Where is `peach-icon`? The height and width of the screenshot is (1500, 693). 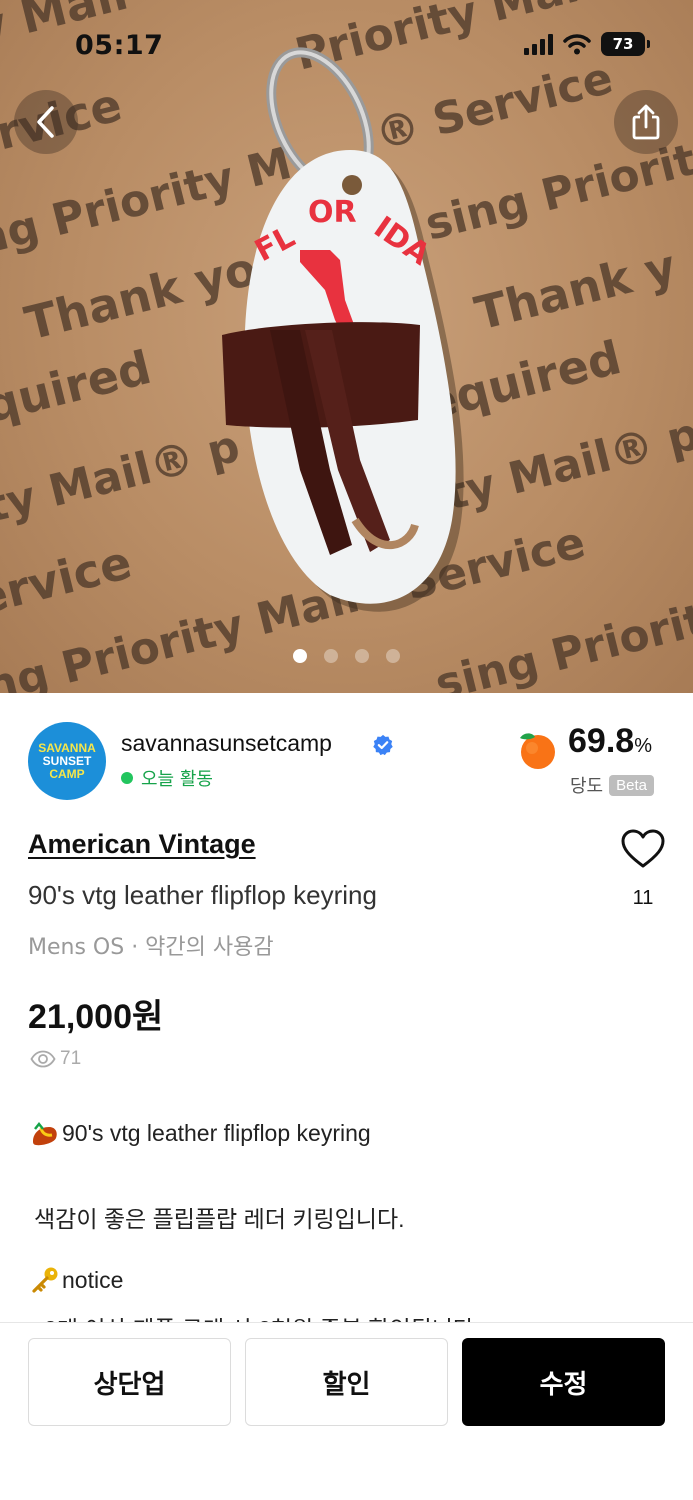 peach-icon is located at coordinates (537, 751).